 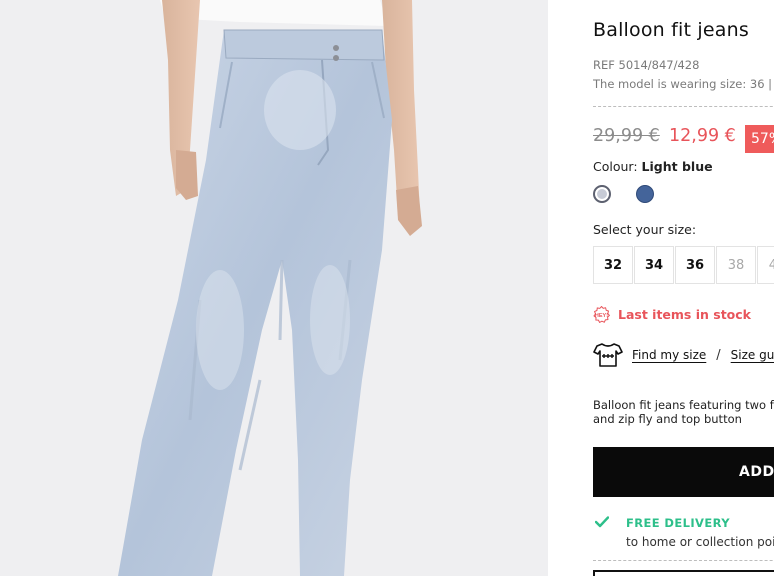 What do you see at coordinates (602, 522) in the screenshot?
I see `check-icon` at bounding box center [602, 522].